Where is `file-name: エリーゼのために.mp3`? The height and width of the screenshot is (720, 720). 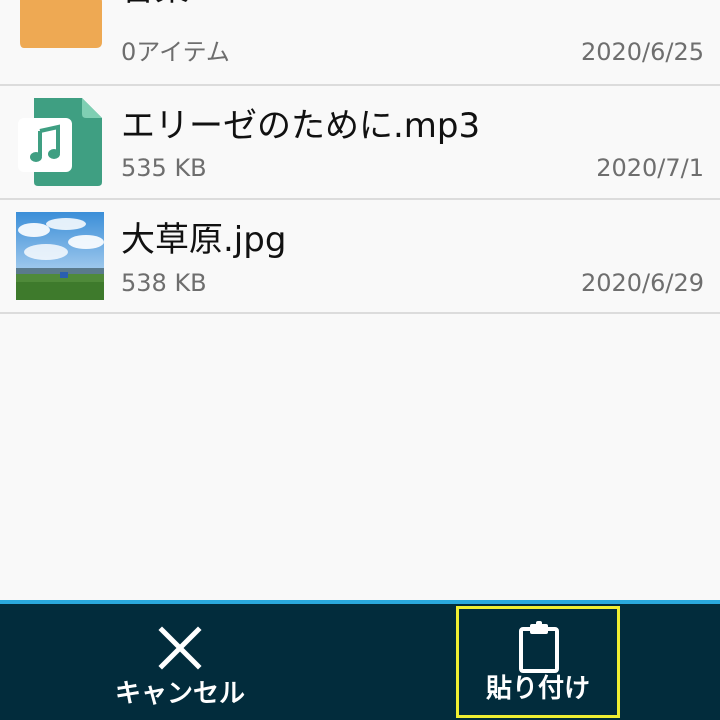
file-name: エリーゼのために.mp3 is located at coordinates (301, 126).